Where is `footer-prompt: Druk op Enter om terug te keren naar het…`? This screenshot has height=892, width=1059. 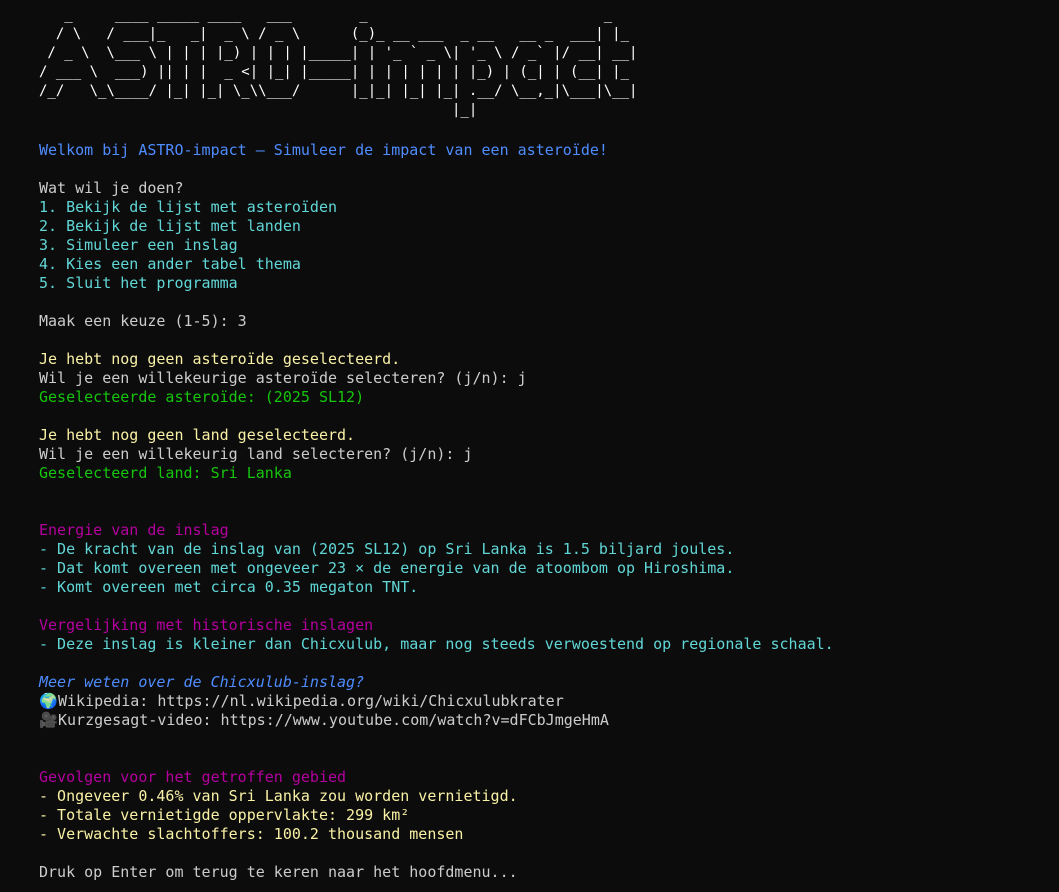 footer-prompt: Druk op Enter om terug te keren naar het… is located at coordinates (278, 872).